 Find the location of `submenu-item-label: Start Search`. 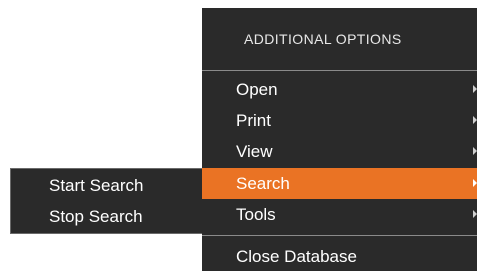

submenu-item-label: Start Search is located at coordinates (96, 185).